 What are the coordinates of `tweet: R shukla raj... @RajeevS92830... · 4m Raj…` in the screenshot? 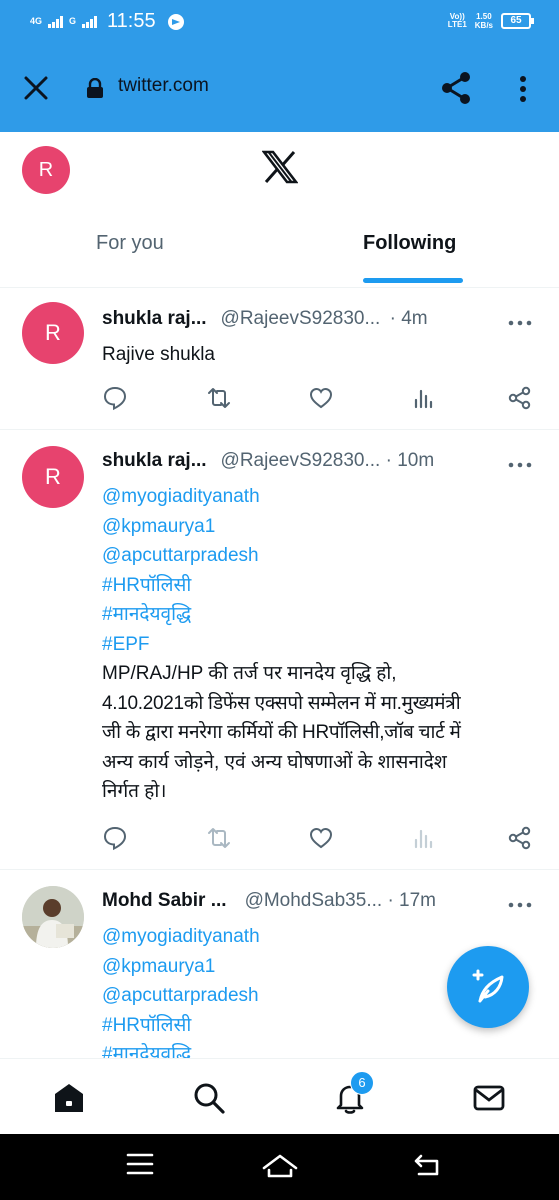 It's located at (279, 359).